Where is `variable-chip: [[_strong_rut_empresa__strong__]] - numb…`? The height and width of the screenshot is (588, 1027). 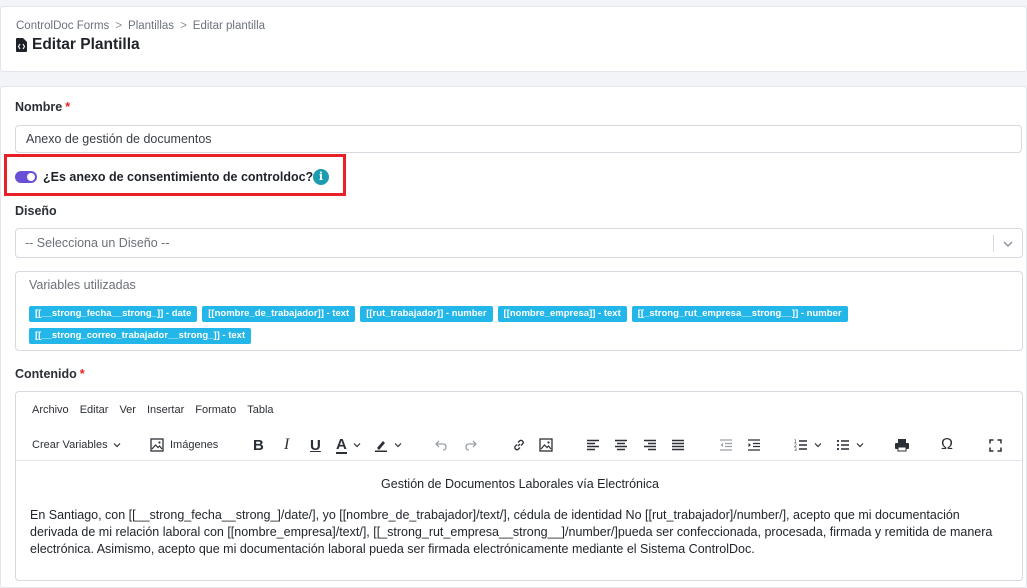
variable-chip: [[_strong_rut_empresa__strong__]] - numb… is located at coordinates (739, 314).